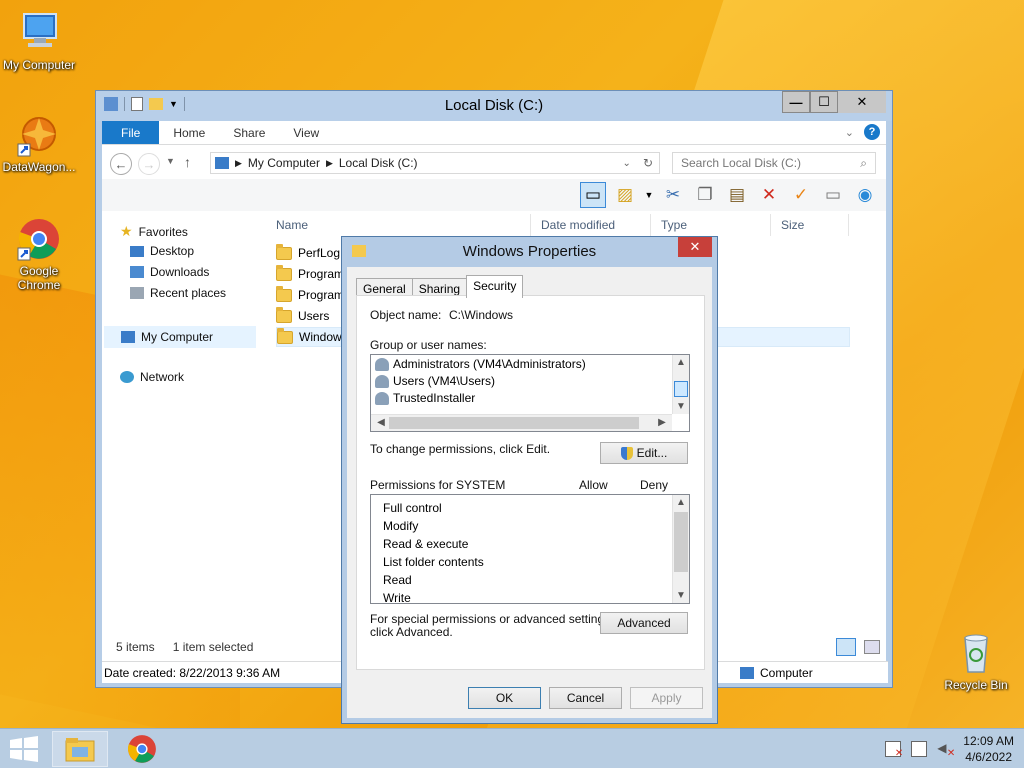 This screenshot has width=1024, height=768. Describe the element at coordinates (137, 293) in the screenshot. I see `recent-places-icon` at that location.